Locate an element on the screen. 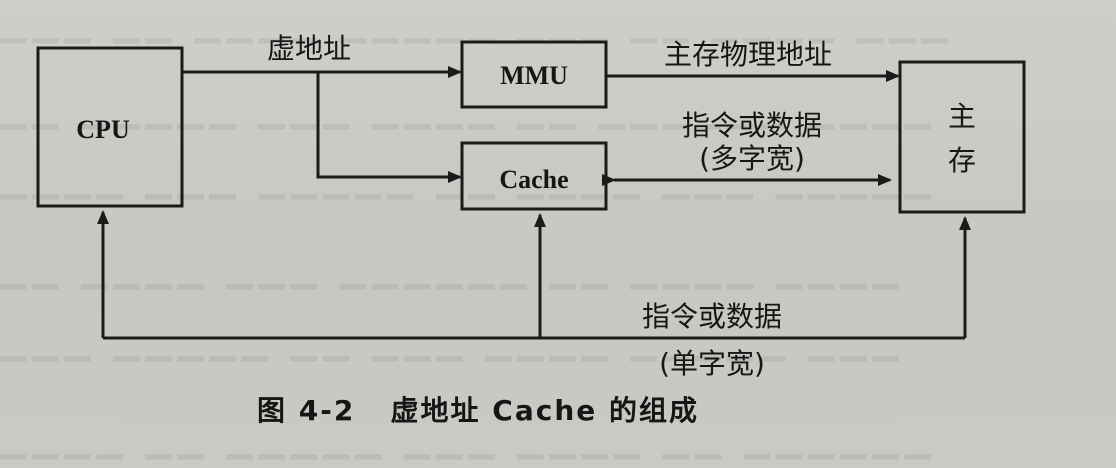 The height and width of the screenshot is (468, 1116). multi-word-label-line2: (多字宽) is located at coordinates (752, 158).